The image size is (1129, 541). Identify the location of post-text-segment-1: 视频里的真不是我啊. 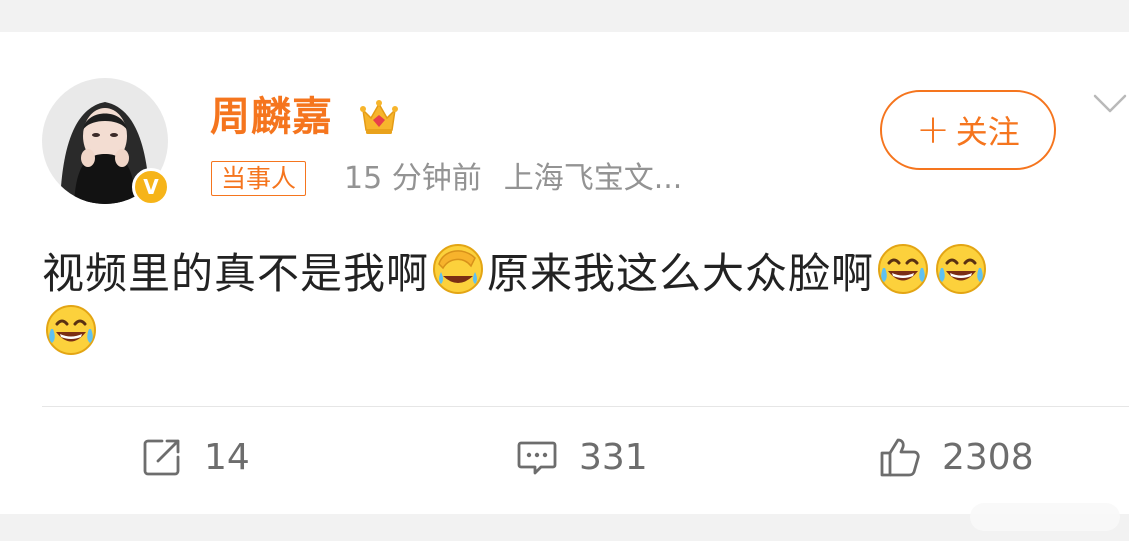
(236, 273).